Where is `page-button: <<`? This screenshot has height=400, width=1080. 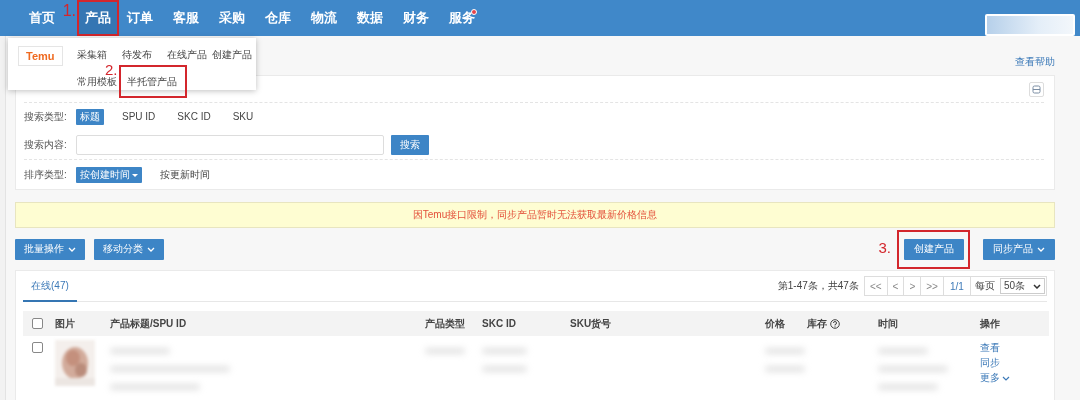
page-button: << is located at coordinates (876, 286).